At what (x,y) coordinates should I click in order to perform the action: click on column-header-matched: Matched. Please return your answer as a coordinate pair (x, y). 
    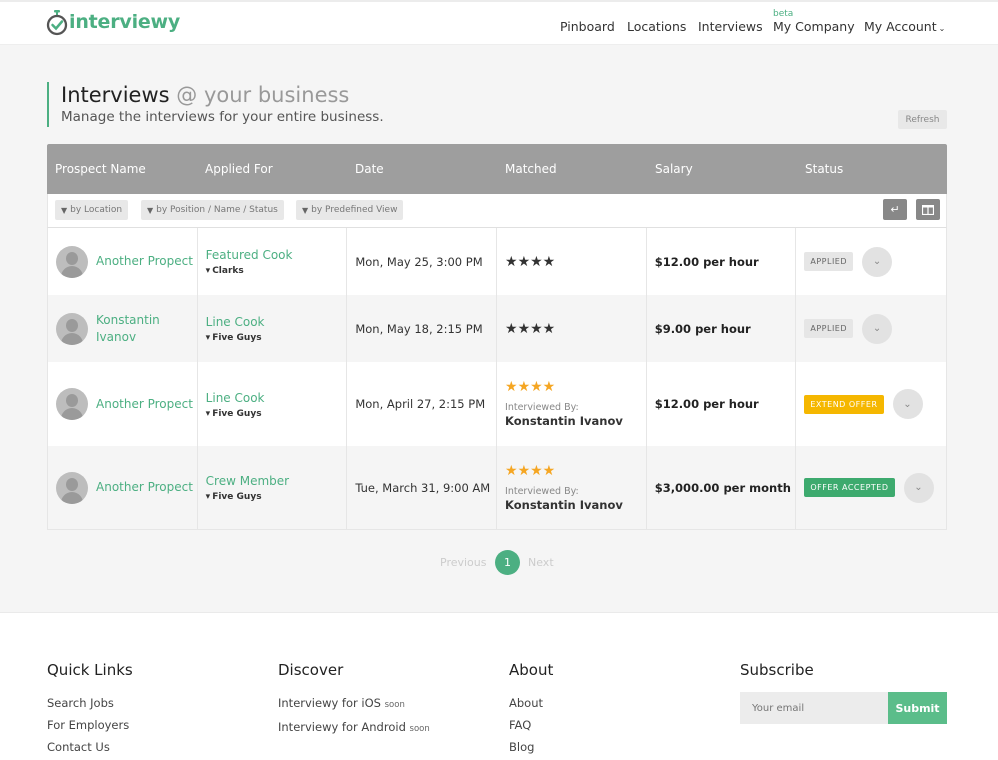
    Looking at the image, I should click on (572, 169).